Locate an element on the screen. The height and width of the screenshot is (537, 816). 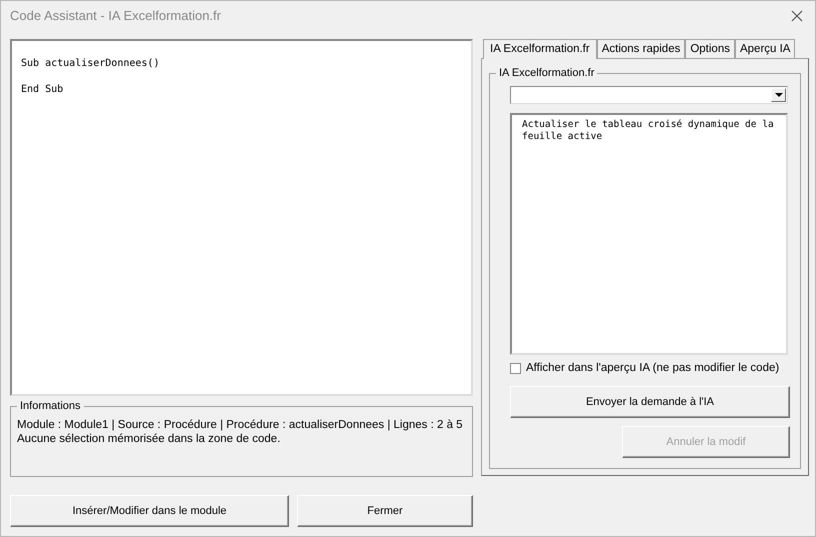
info-text: Aucune sélection mémorisée dans la zone de code. is located at coordinates (149, 439).